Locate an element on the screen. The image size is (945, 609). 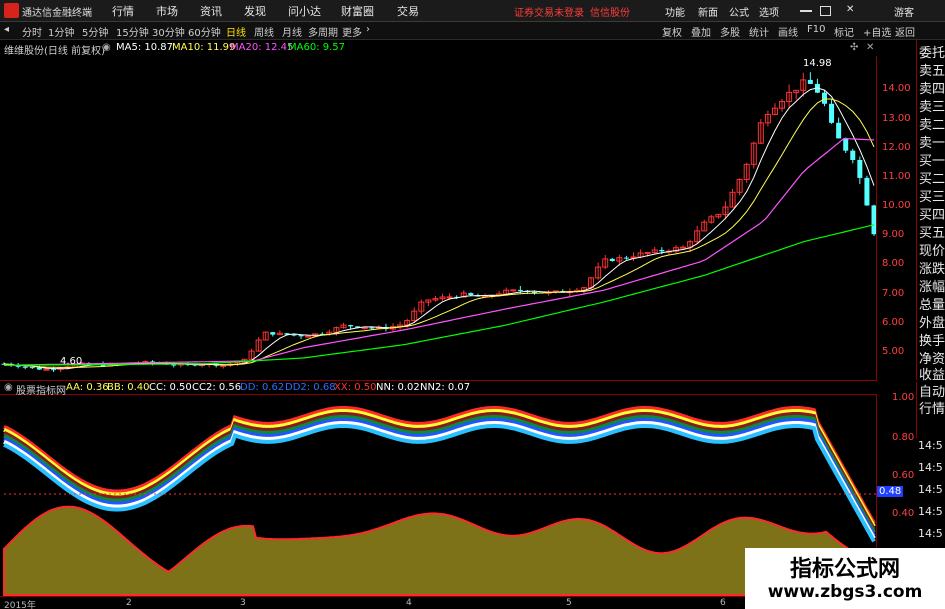
close-icon: ✕ is located at coordinates (850, 9).